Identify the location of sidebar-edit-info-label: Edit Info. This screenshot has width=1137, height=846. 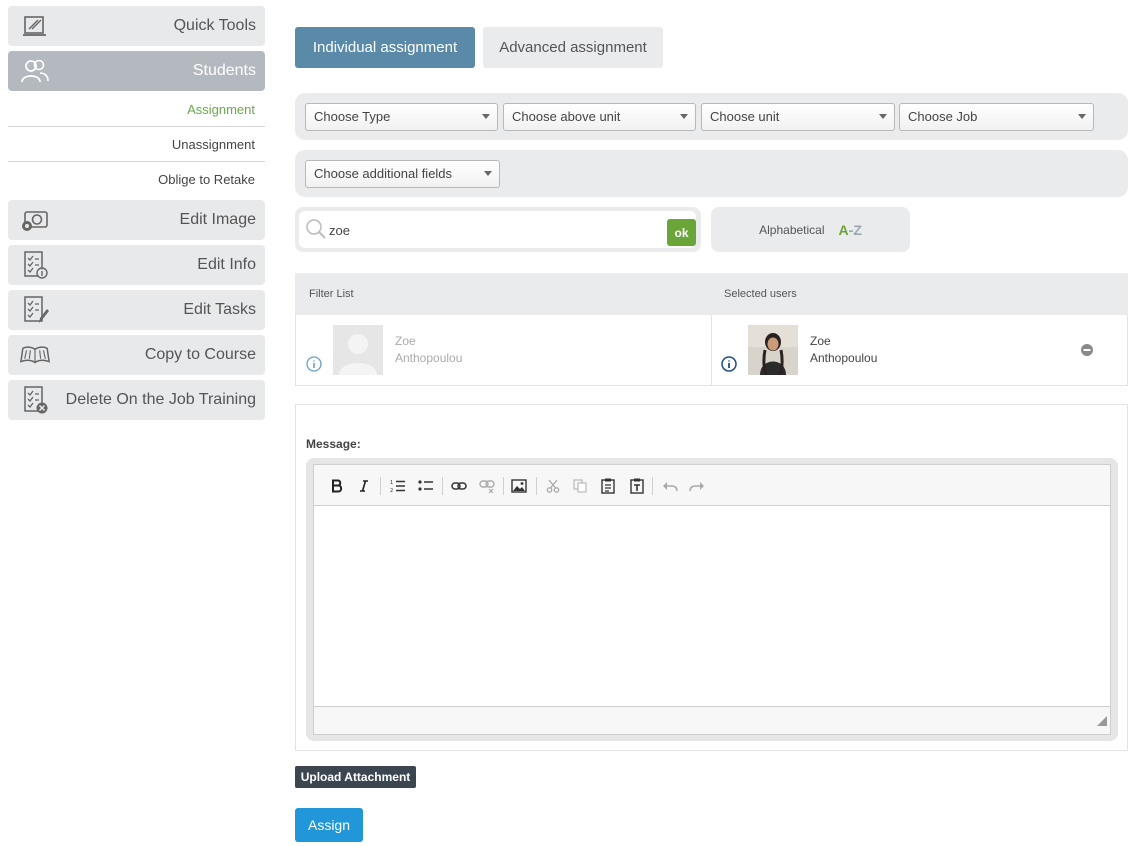
(226, 264).